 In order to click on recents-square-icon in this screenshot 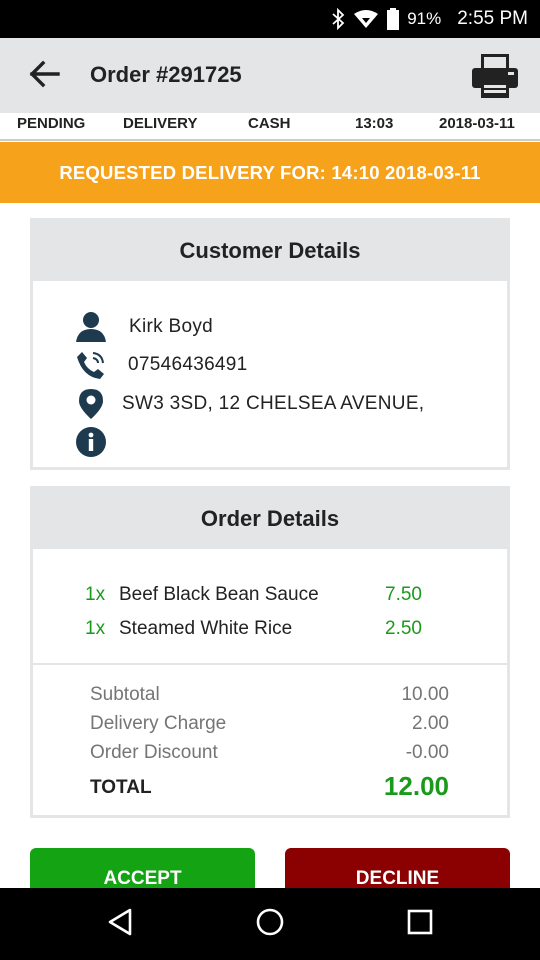, I will do `click(420, 924)`.